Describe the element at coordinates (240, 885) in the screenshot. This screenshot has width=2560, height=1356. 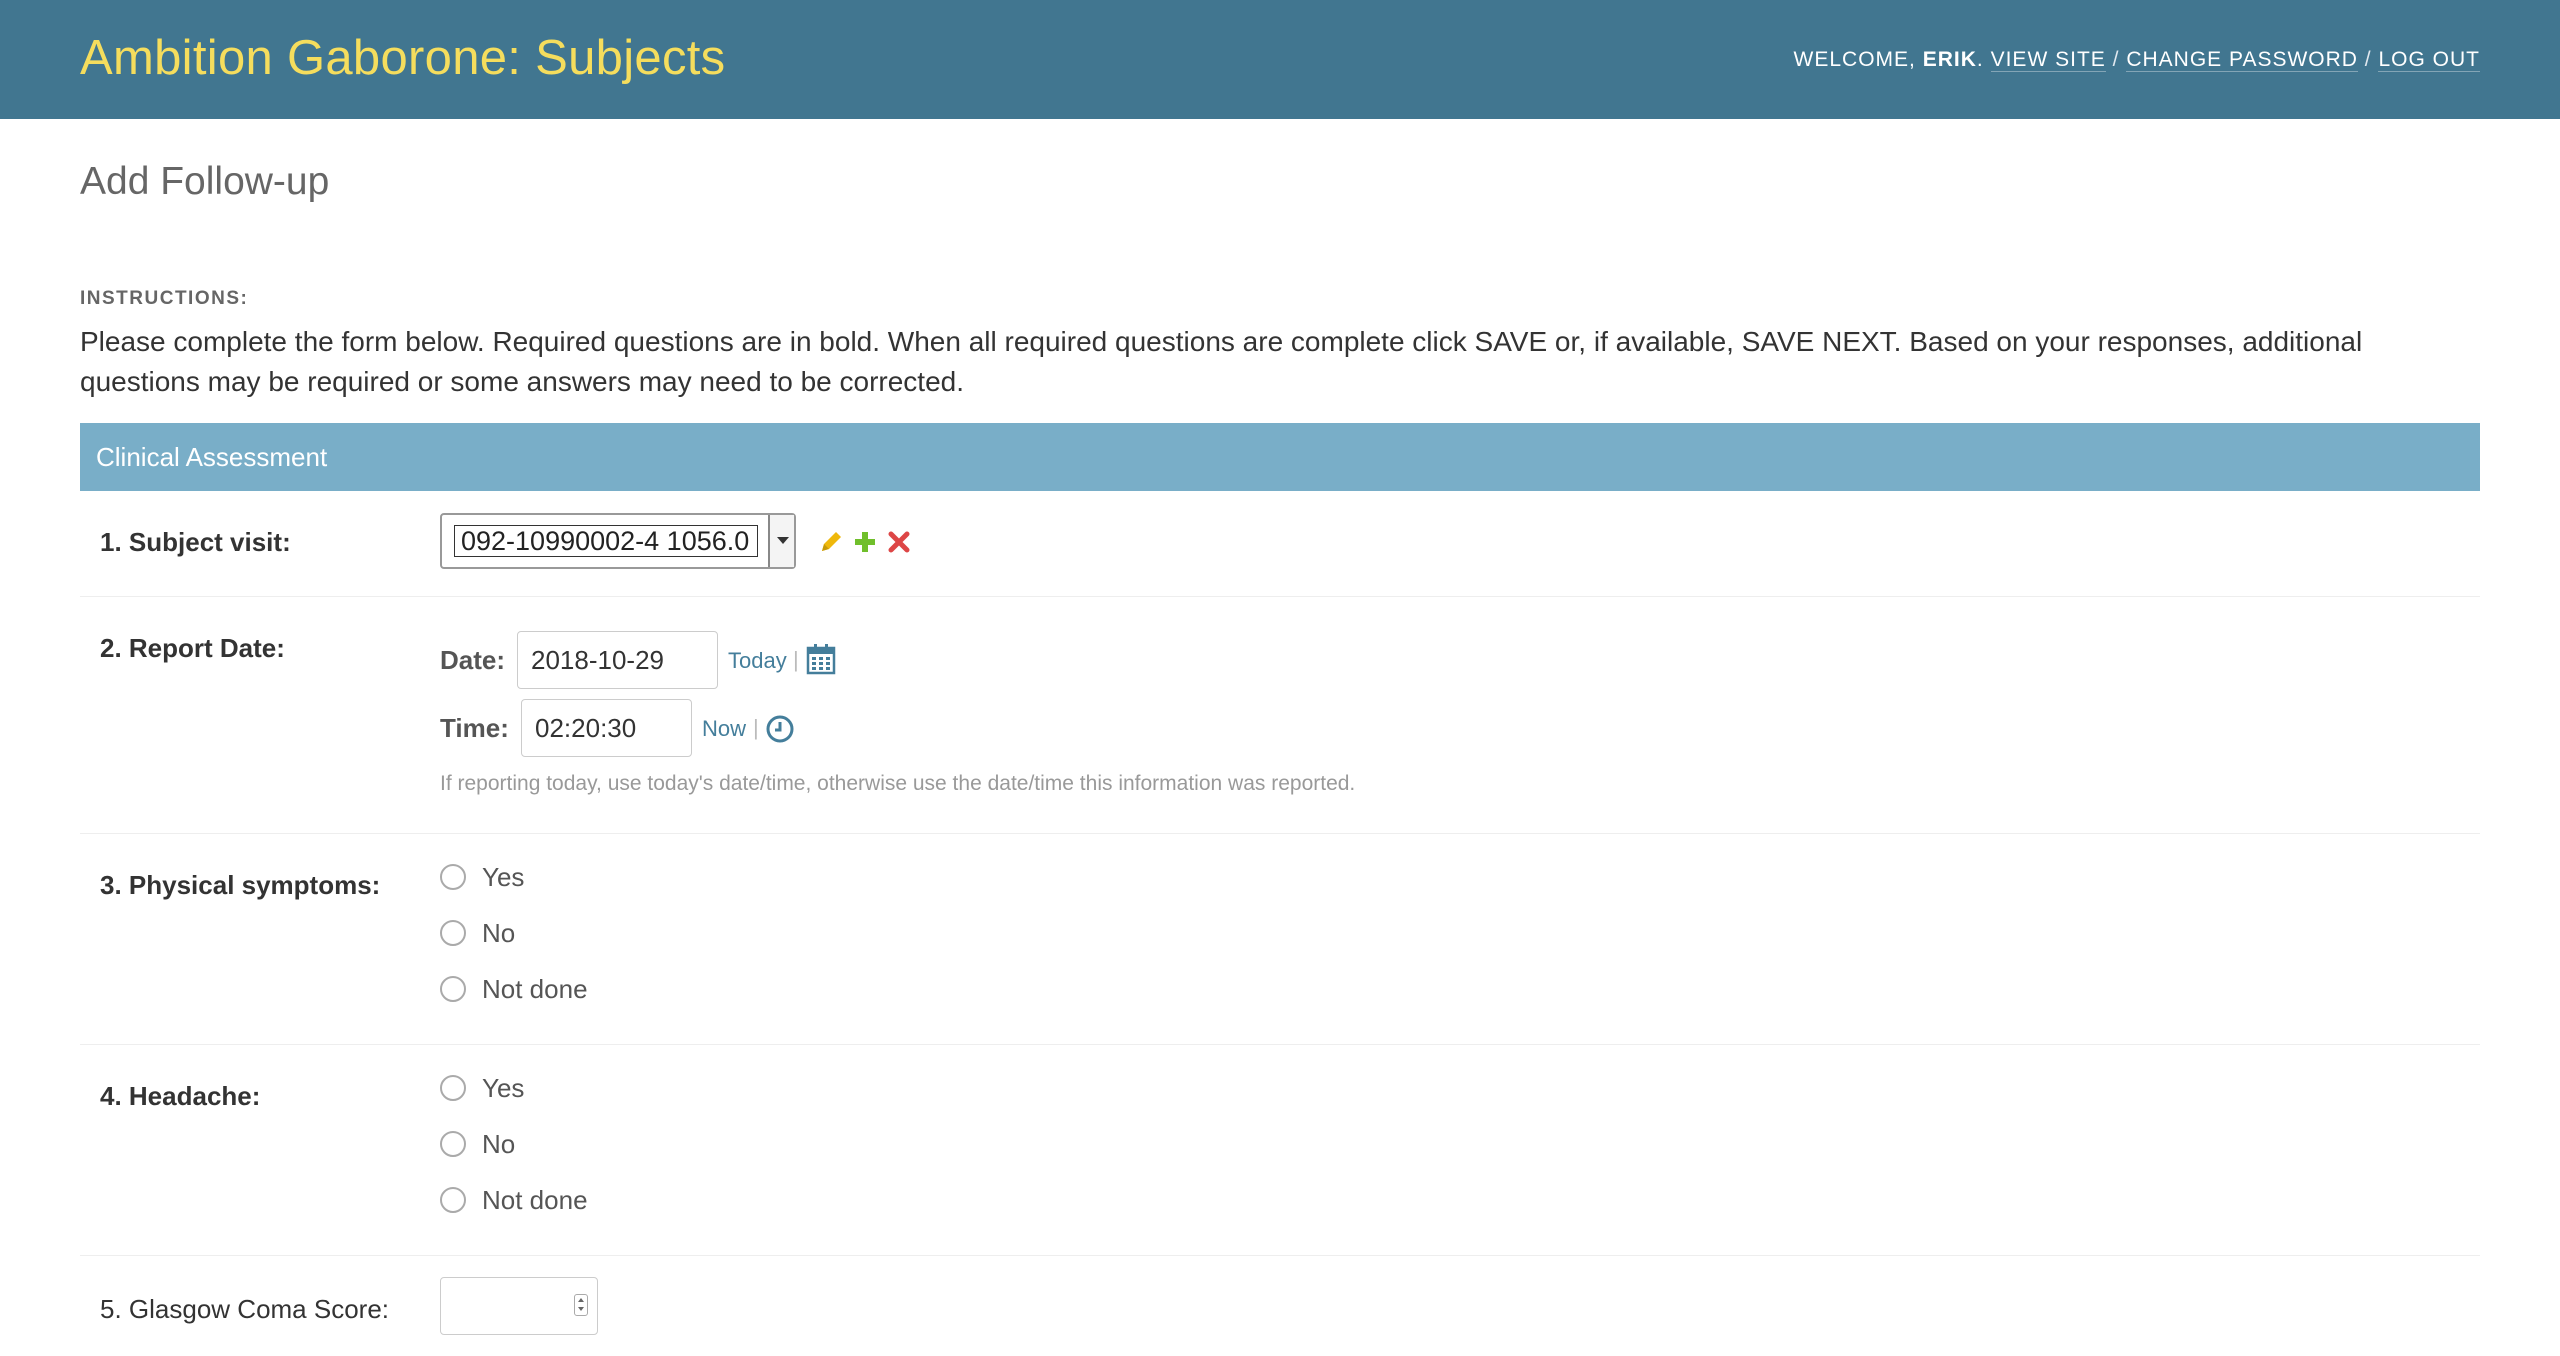
I see `physical-symptoms-label: 3. Physical symptoms:` at that location.